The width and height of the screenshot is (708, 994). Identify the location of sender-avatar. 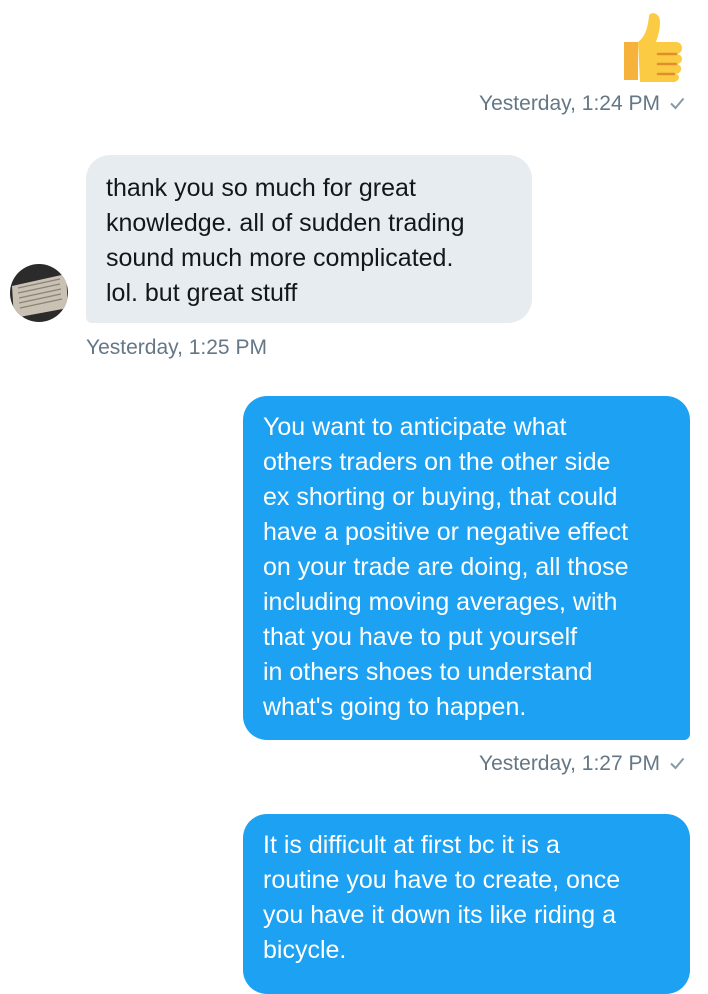
(39, 293).